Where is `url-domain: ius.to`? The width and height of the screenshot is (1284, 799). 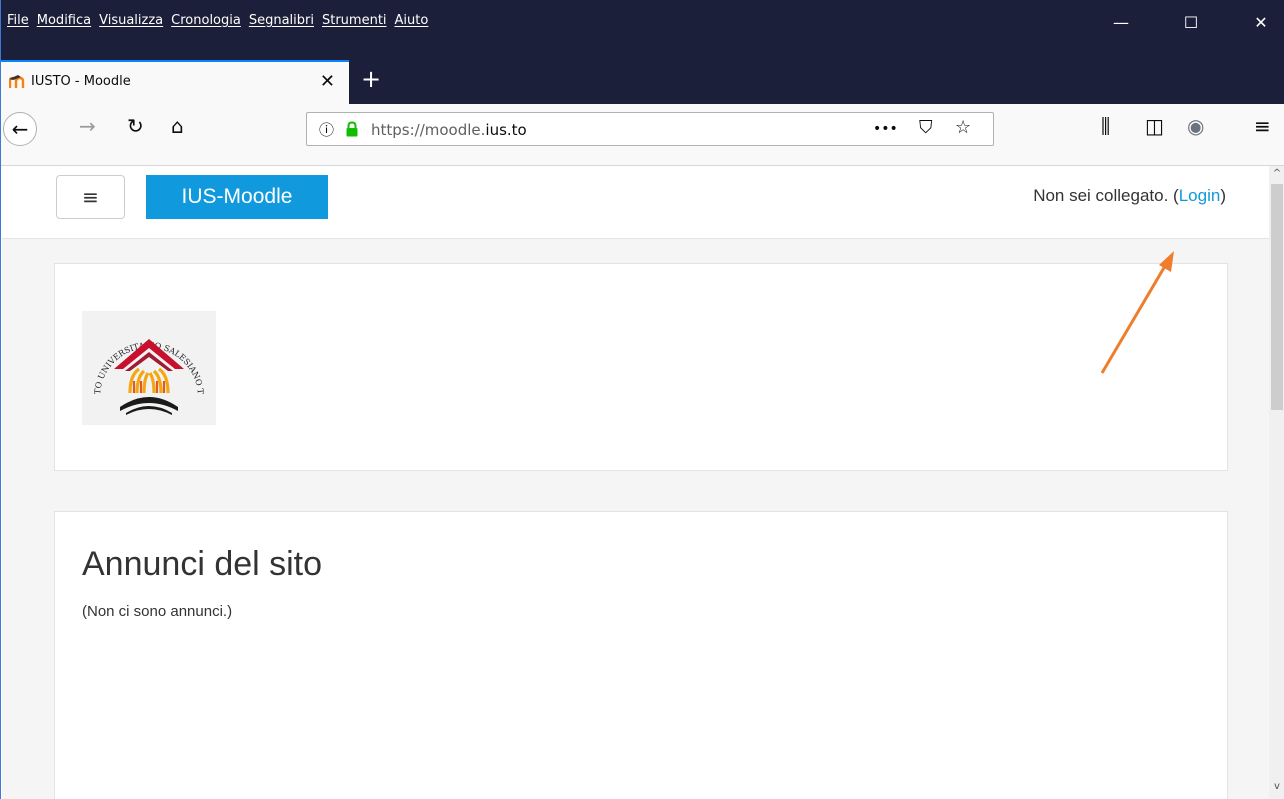 url-domain: ius.to is located at coordinates (506, 130).